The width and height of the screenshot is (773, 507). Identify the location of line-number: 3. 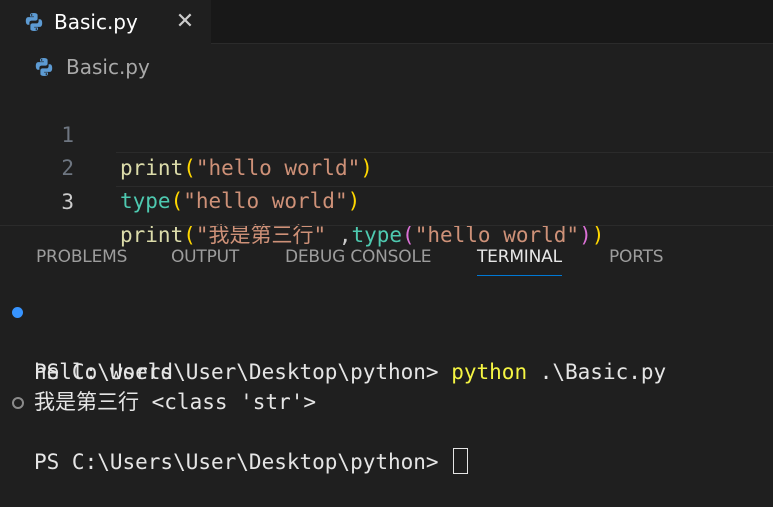
(67, 202).